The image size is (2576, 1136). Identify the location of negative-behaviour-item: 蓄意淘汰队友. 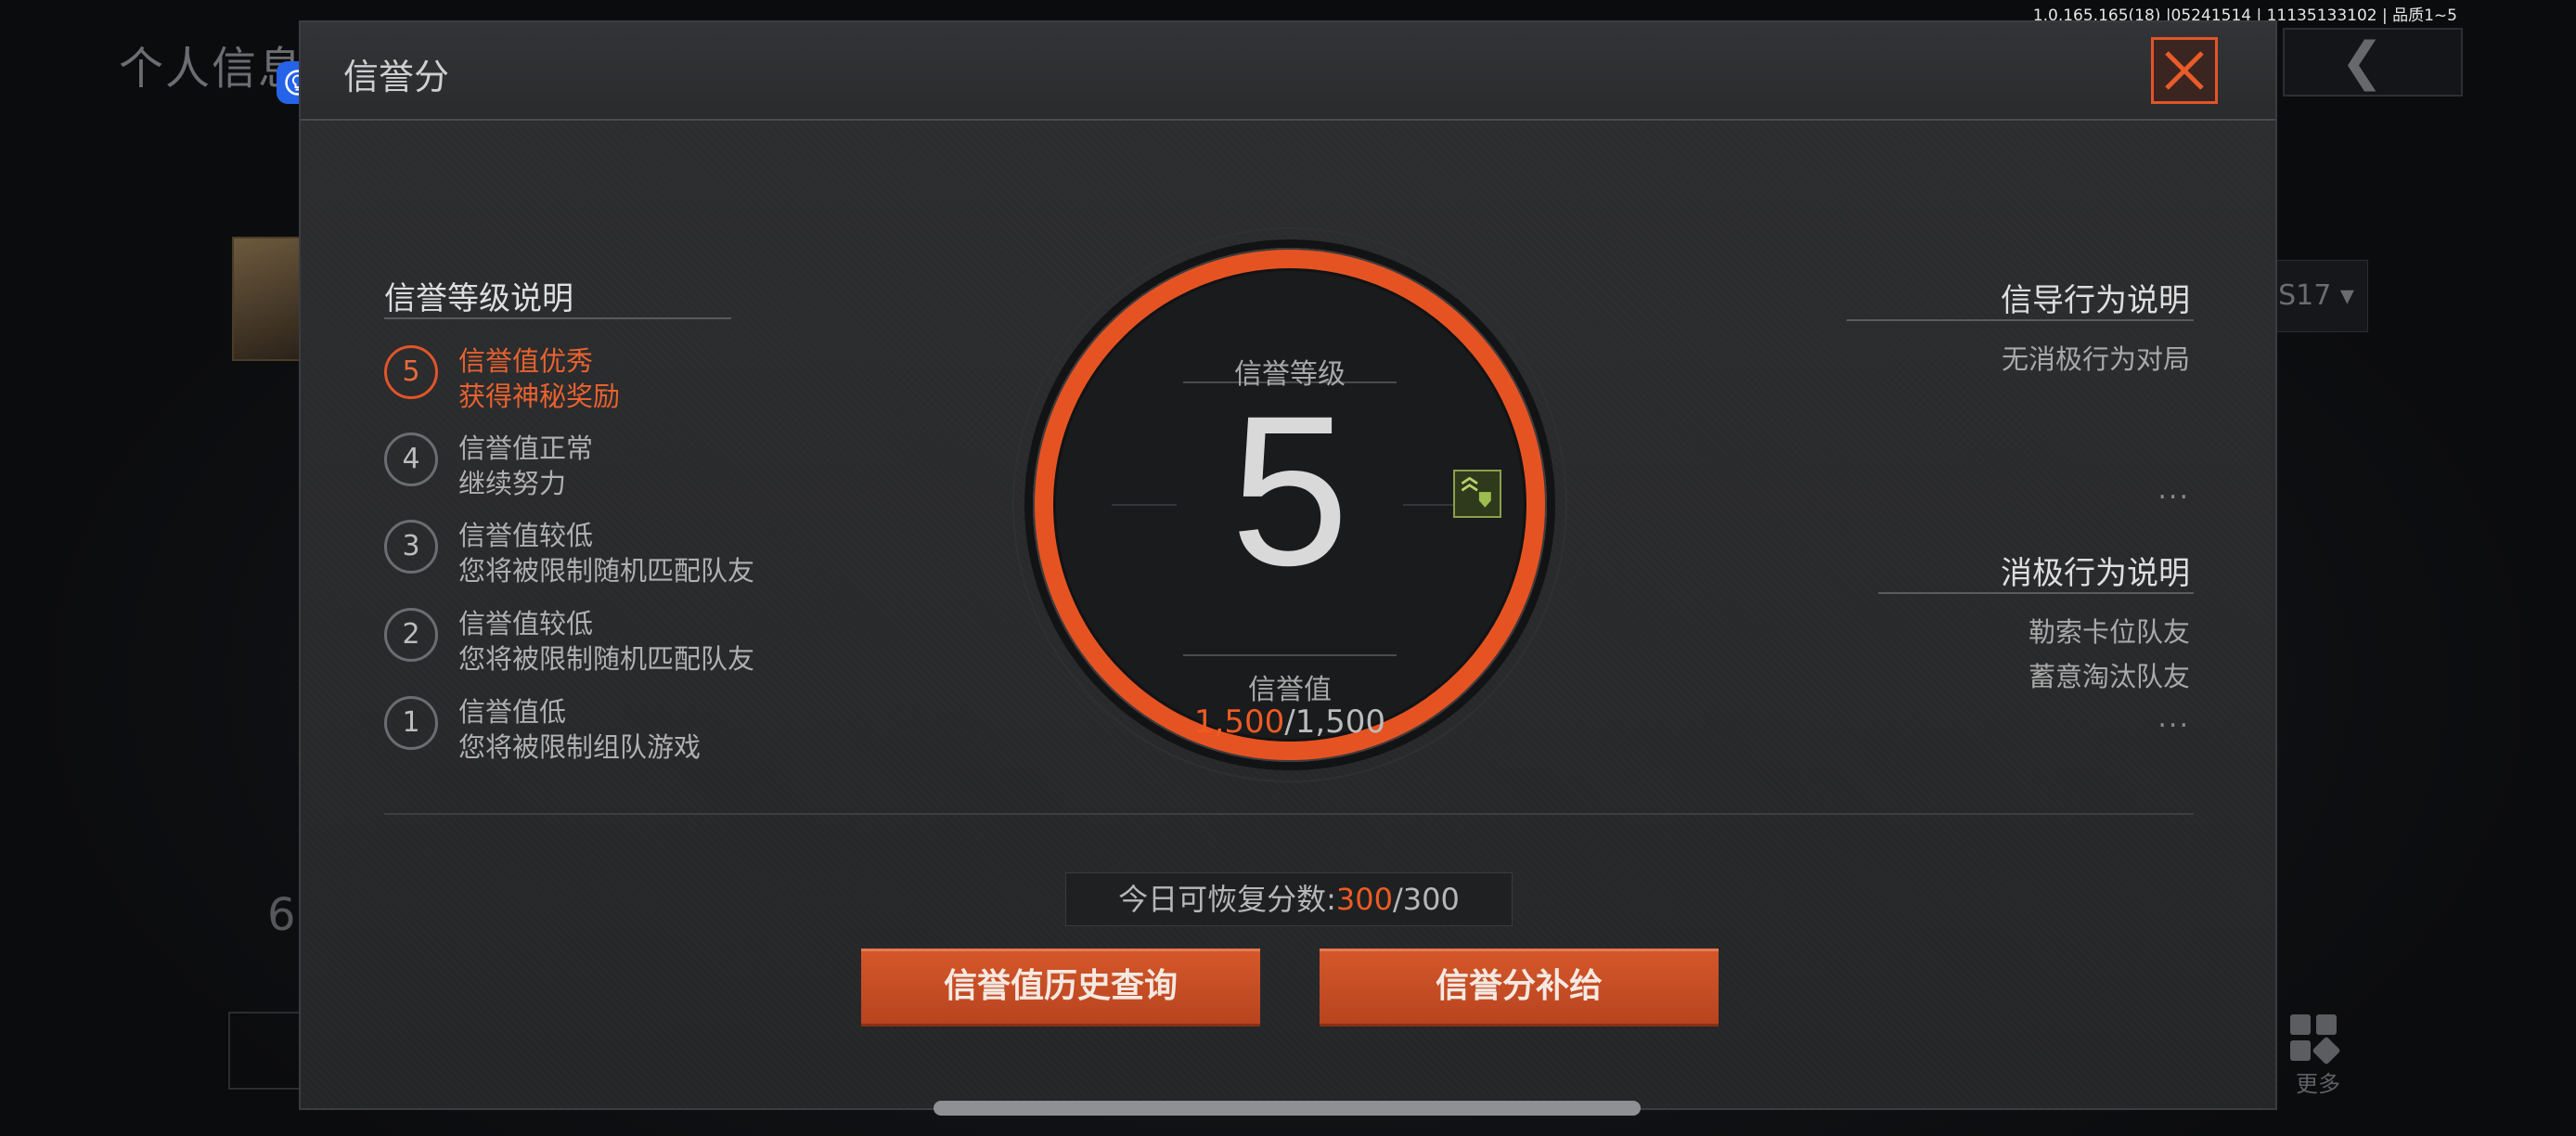
(2109, 676).